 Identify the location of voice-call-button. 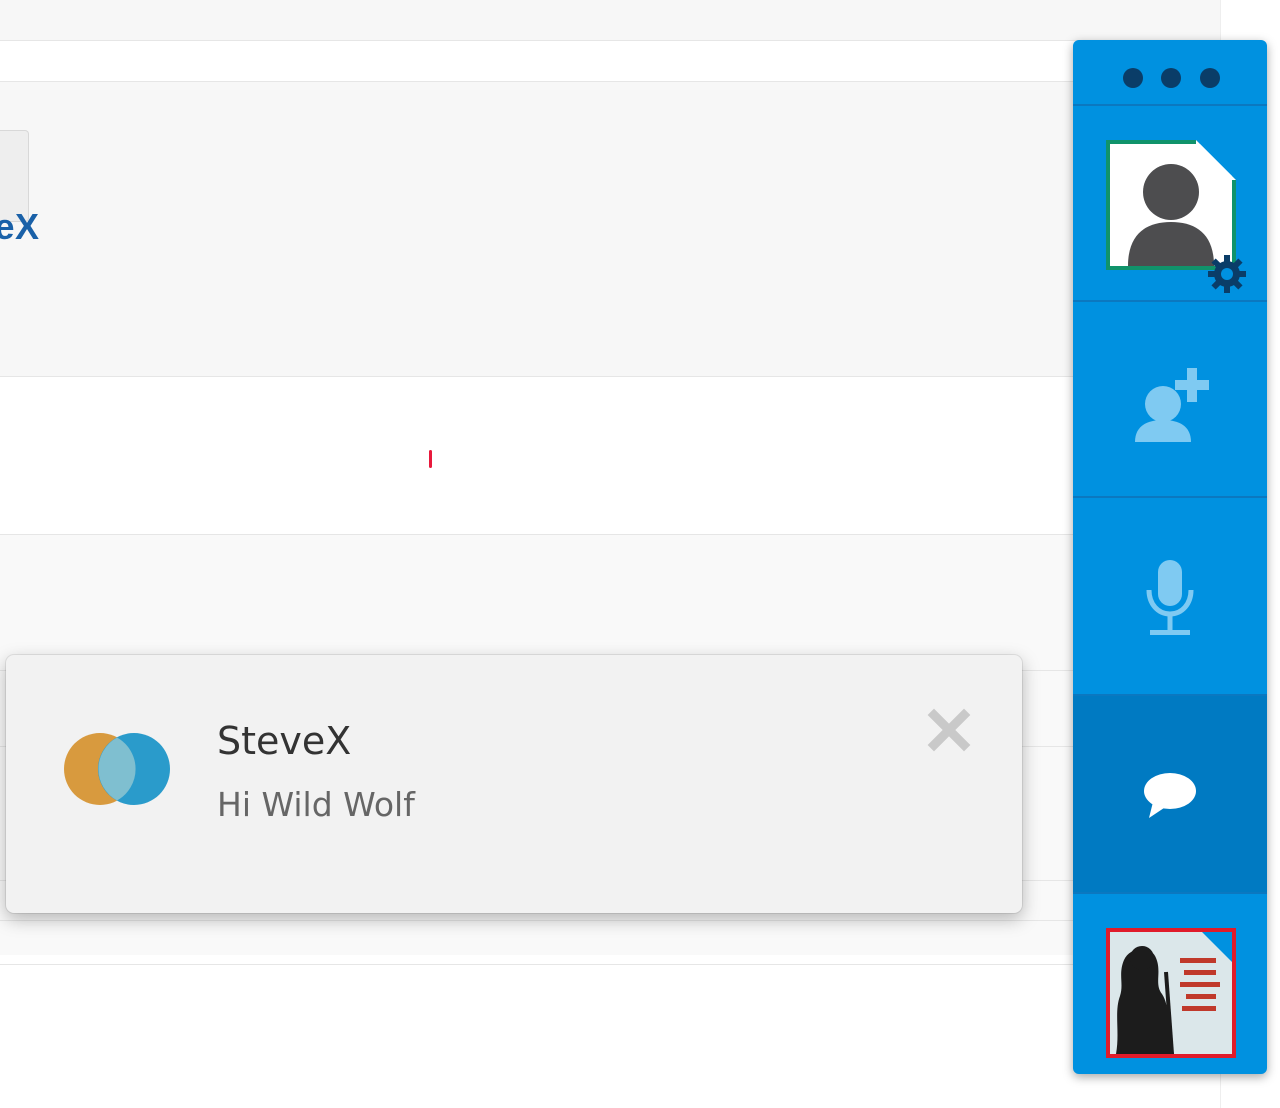
(1170, 596).